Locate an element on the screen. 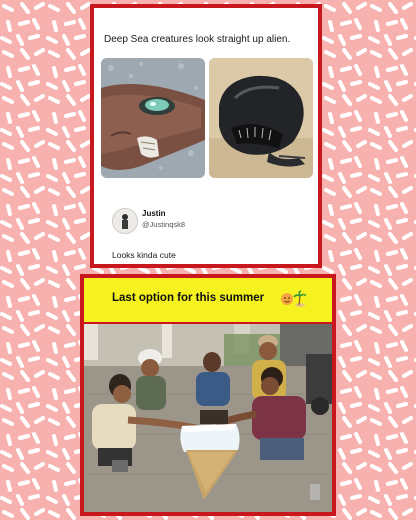  rattail-fish-image is located at coordinates (153, 118).